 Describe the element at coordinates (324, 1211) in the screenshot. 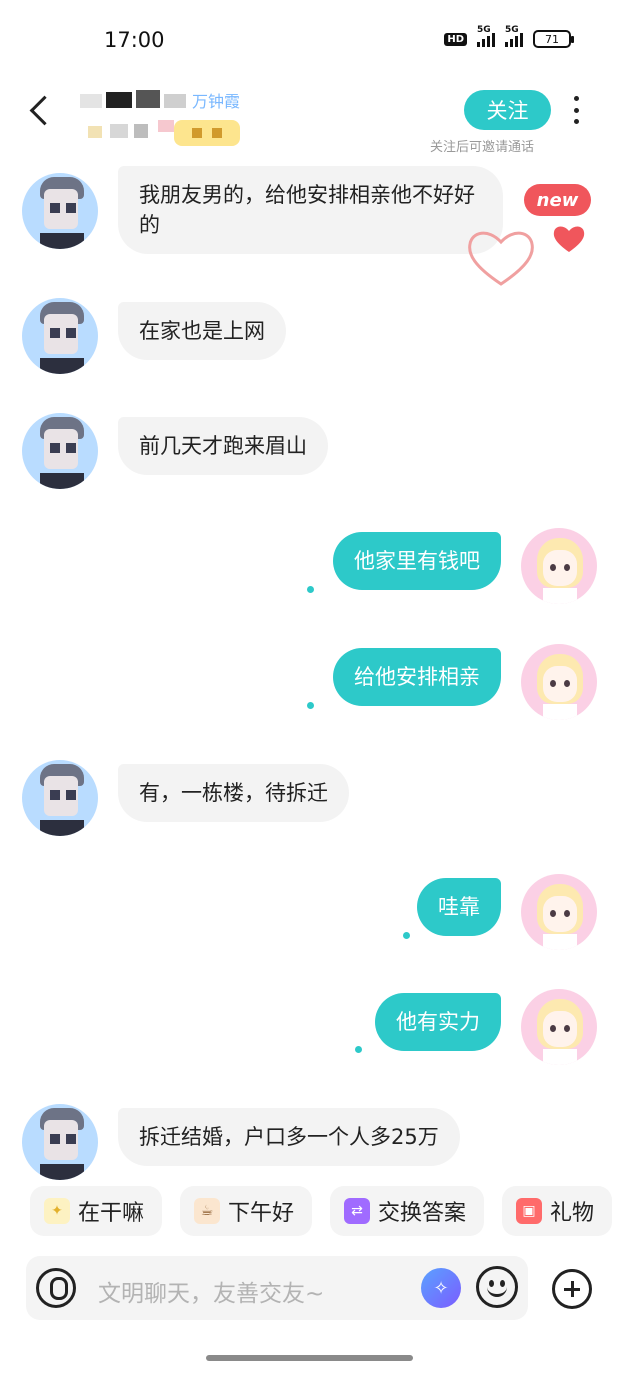

I see `quick-reply-row: ✦ 在干嘛 ☕ 下午好 ⇄ 交换答案 ▣ 礼物` at that location.